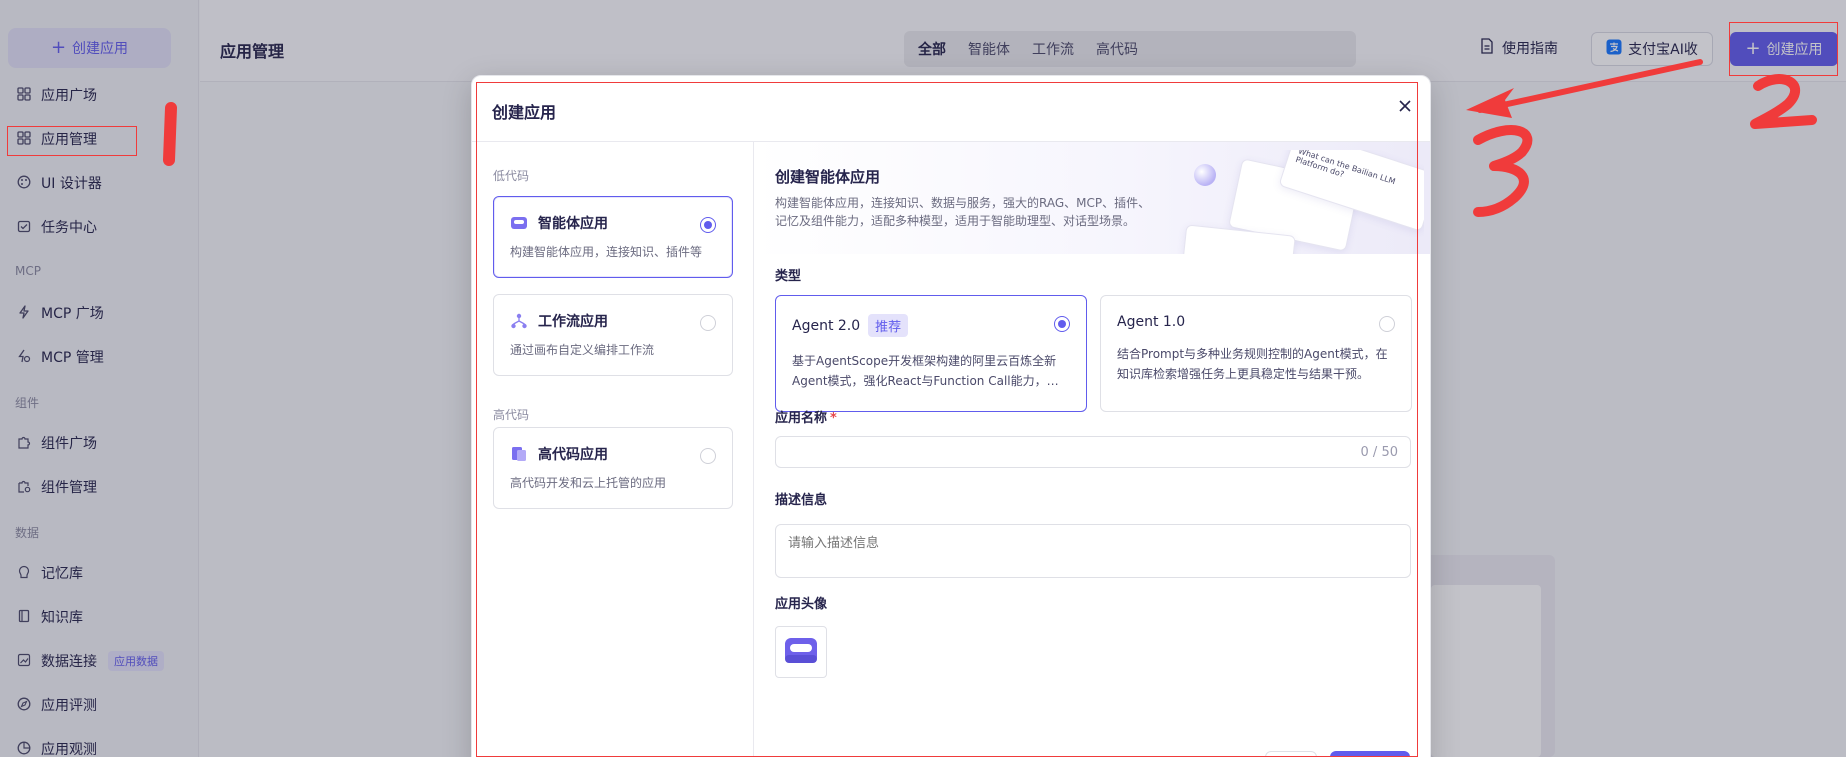 This screenshot has height=757, width=1846. What do you see at coordinates (1590, 86) in the screenshot?
I see `annotation-arrow` at bounding box center [1590, 86].